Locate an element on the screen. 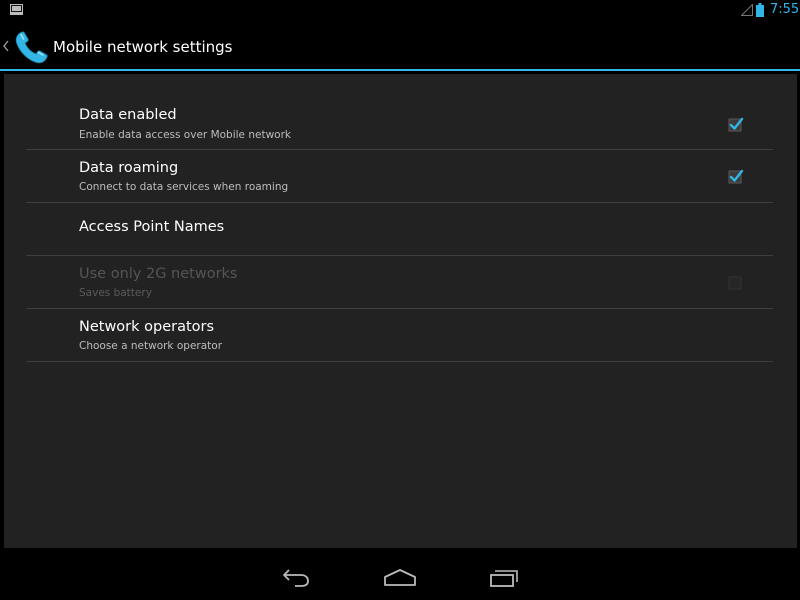  pref-use-only-2g: Use only 2G networks Saves battery is located at coordinates (399, 282).